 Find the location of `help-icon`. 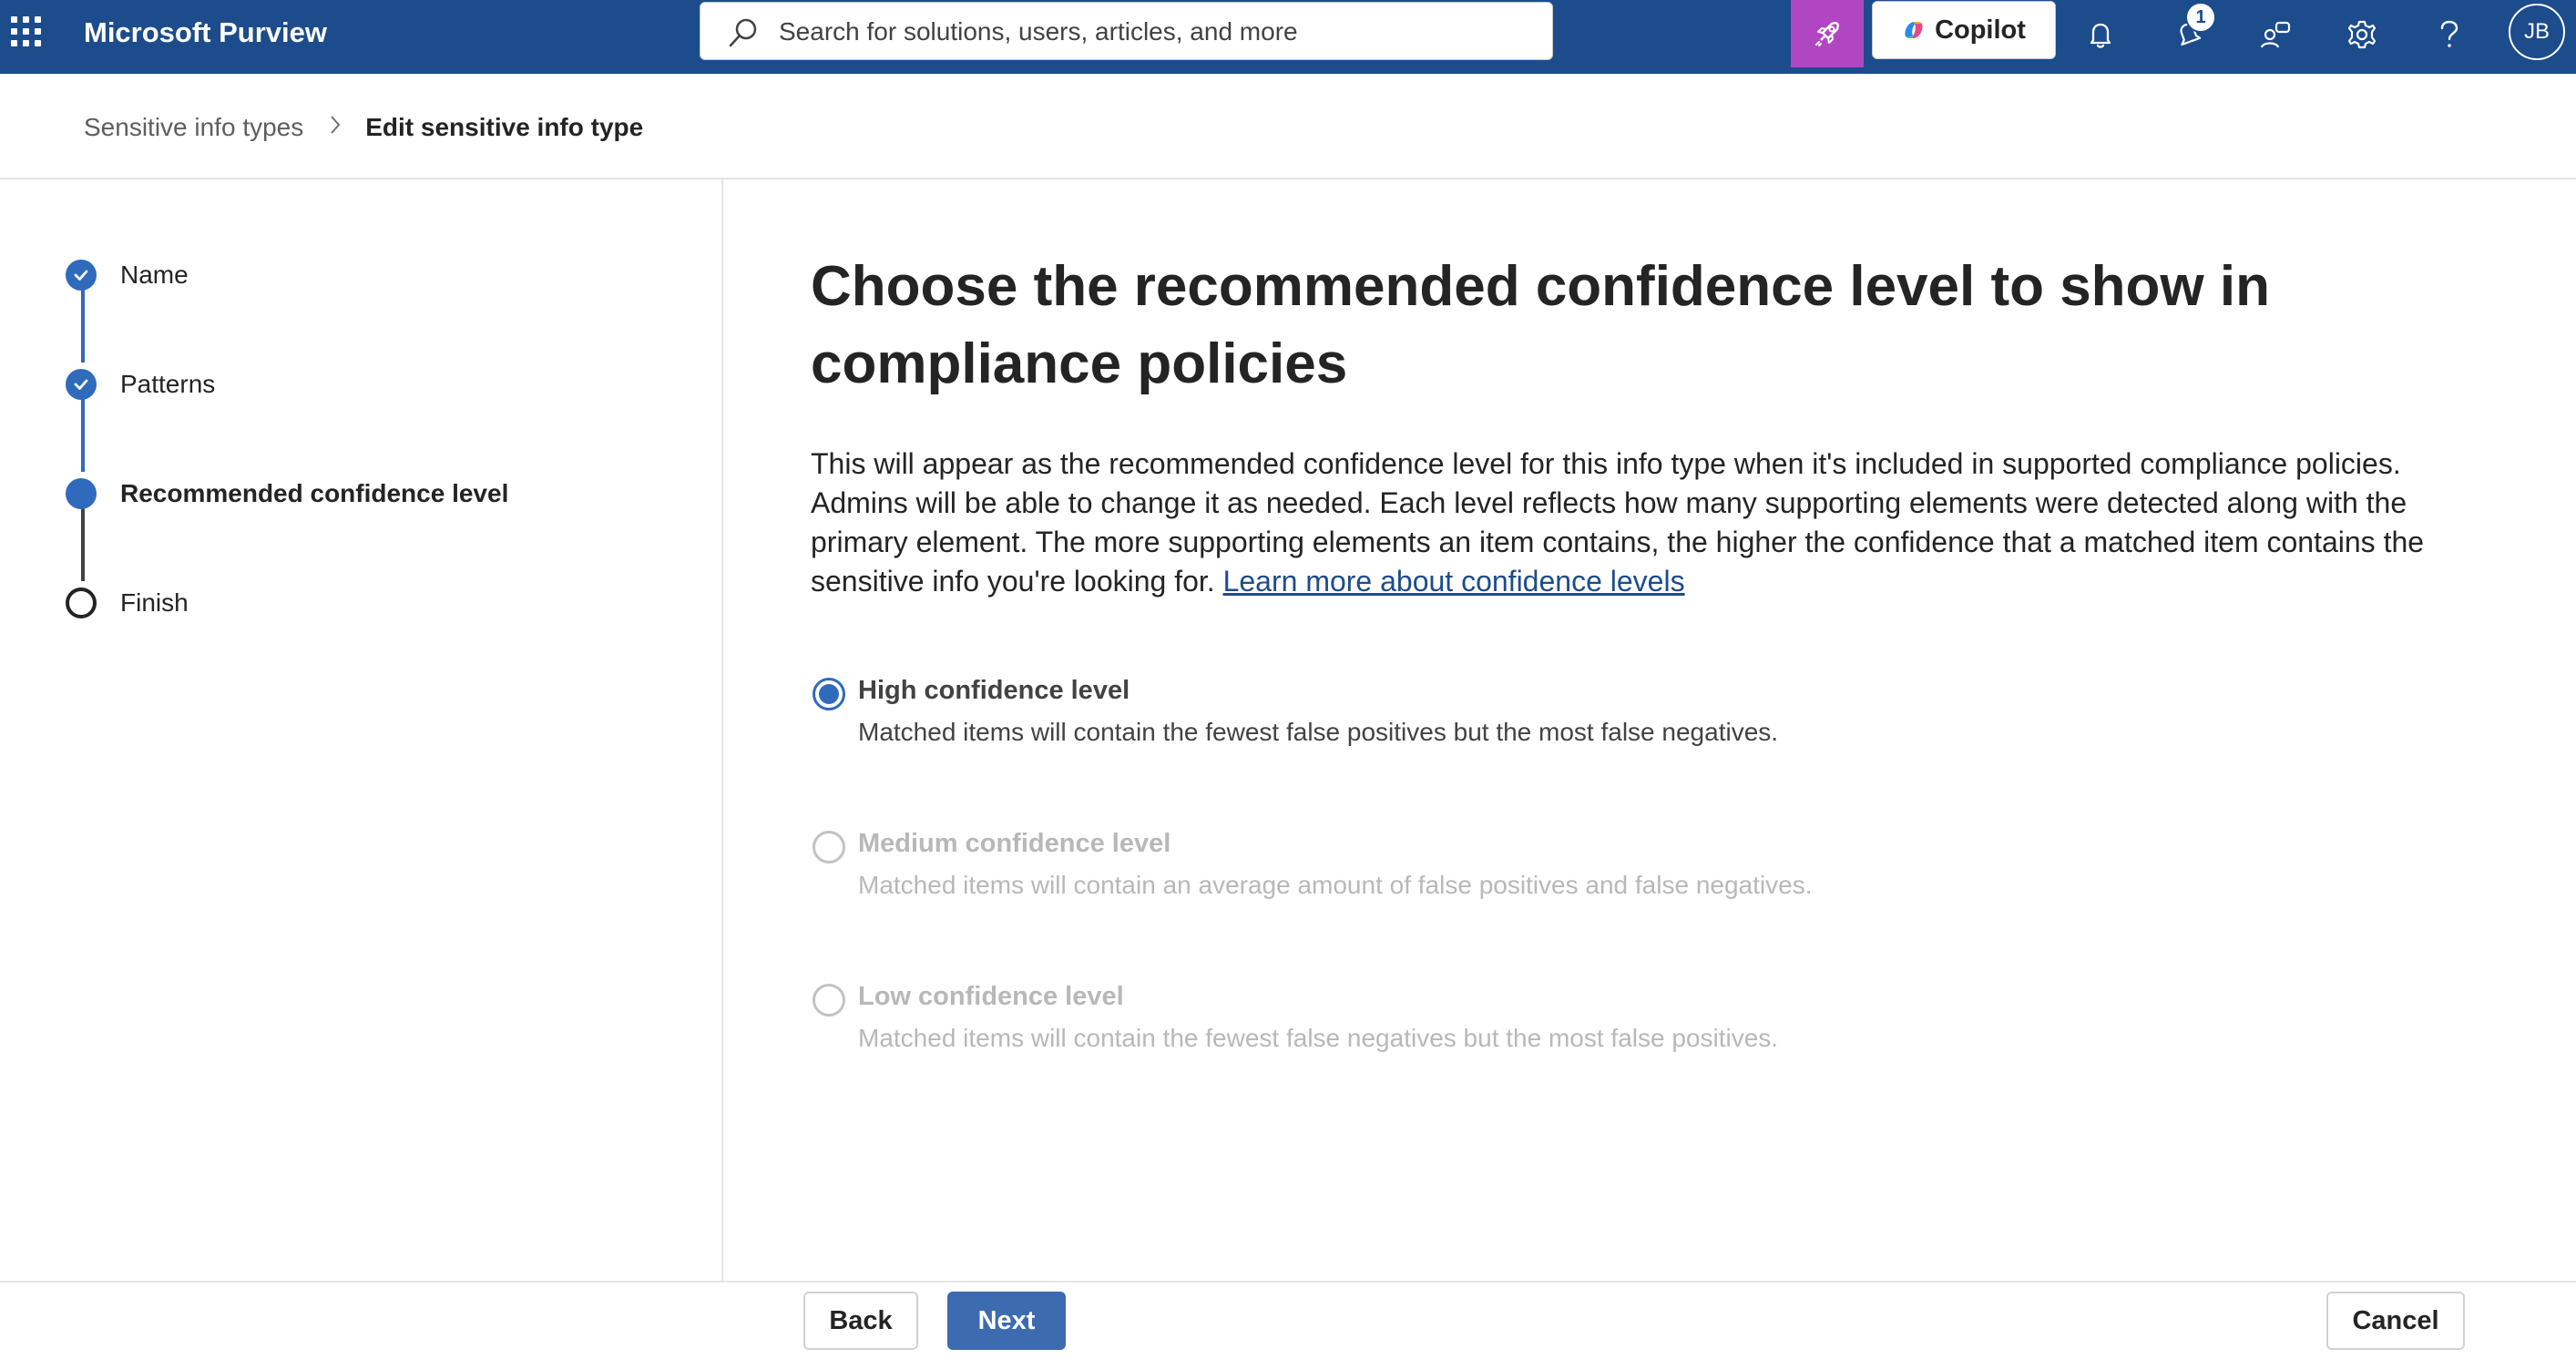

help-icon is located at coordinates (2449, 33).